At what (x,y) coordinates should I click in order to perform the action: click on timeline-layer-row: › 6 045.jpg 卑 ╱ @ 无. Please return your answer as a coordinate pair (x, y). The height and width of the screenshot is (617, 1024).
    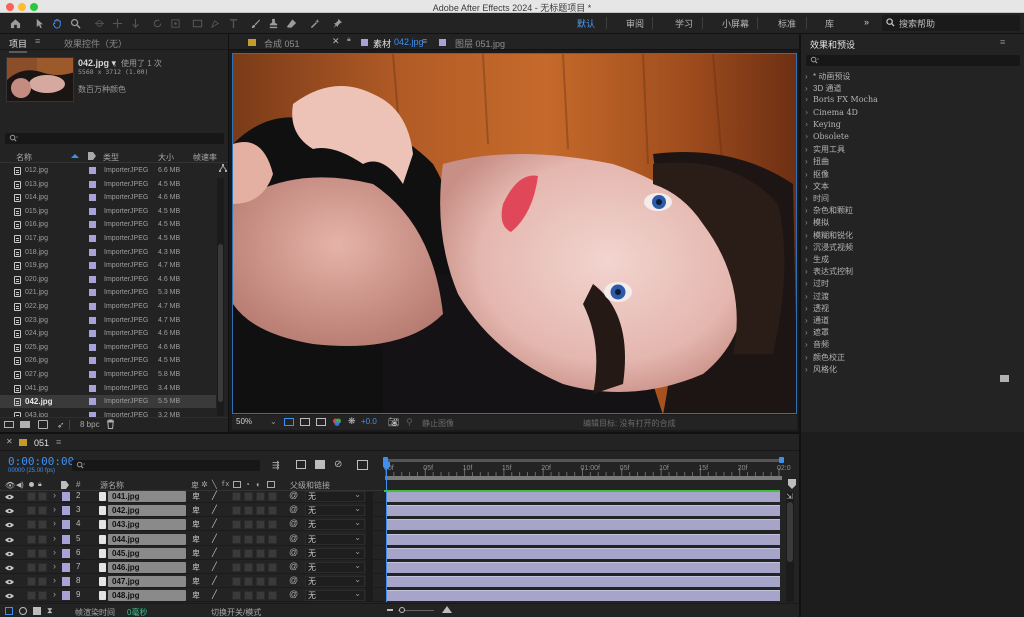
    Looking at the image, I should click on (191, 553).